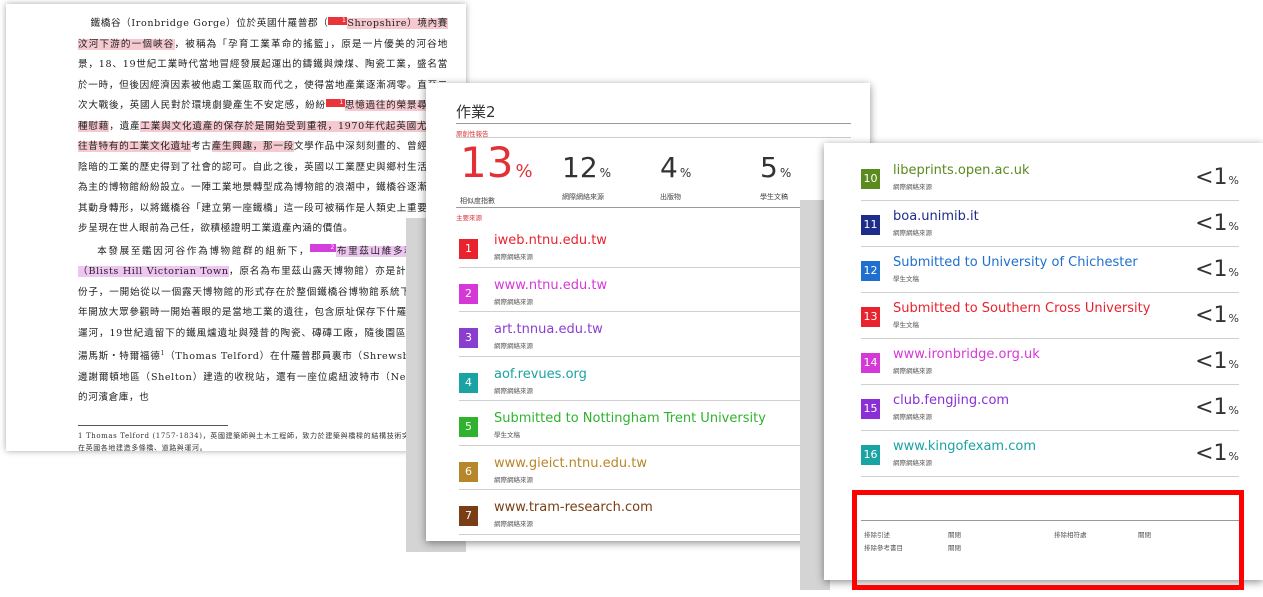 This screenshot has width=1263, height=597. Describe the element at coordinates (397, 23) in the screenshot. I see `highlighted-match: Shropshire）境內賽` at that location.